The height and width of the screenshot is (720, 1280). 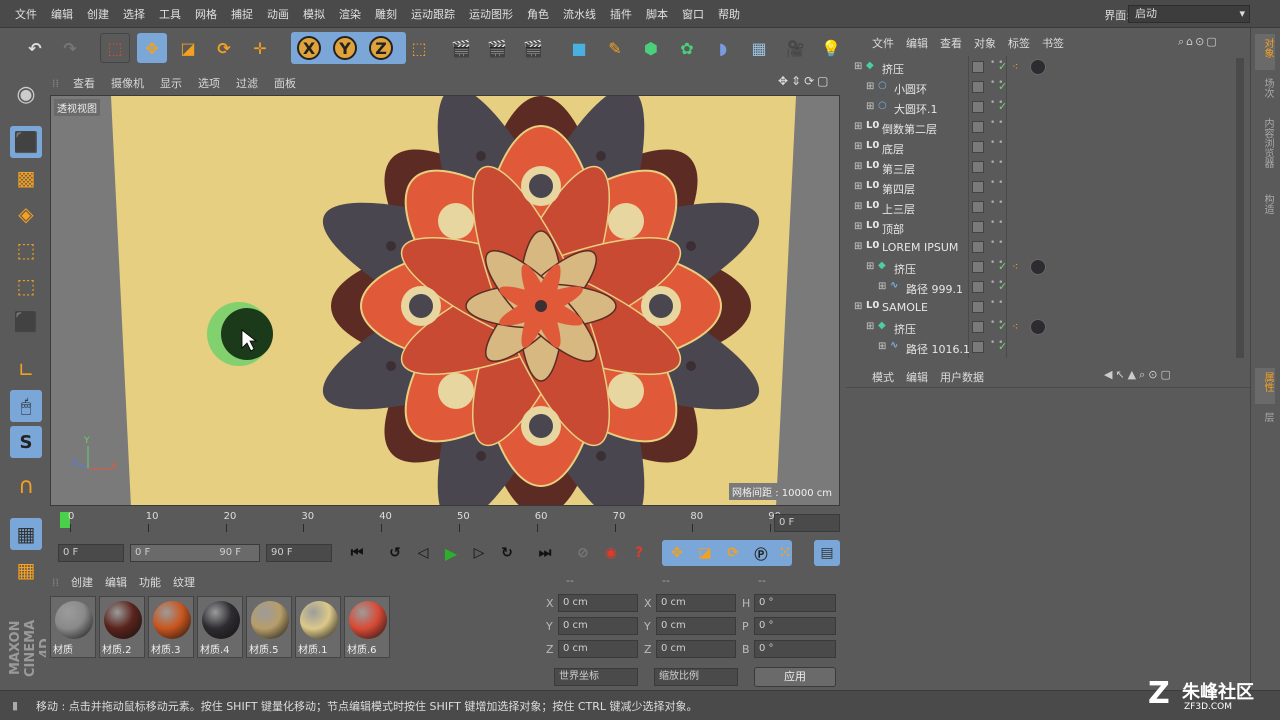 I want to click on attribute-menu-item: 用户数据, so click(x=962, y=377).